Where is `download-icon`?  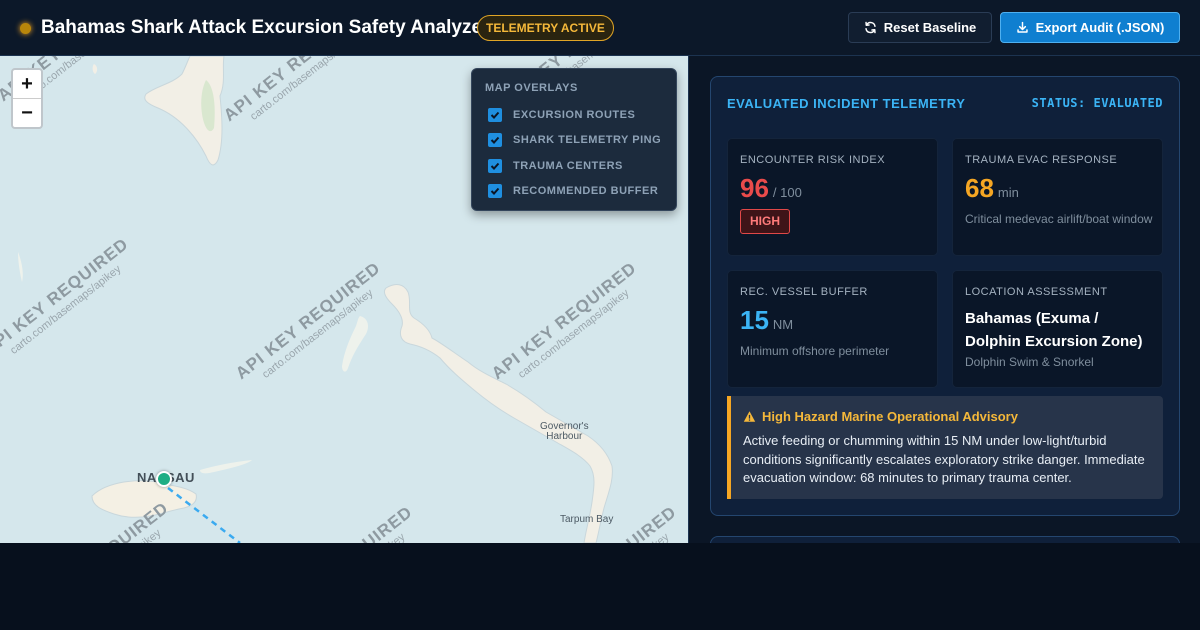
download-icon is located at coordinates (1022, 27).